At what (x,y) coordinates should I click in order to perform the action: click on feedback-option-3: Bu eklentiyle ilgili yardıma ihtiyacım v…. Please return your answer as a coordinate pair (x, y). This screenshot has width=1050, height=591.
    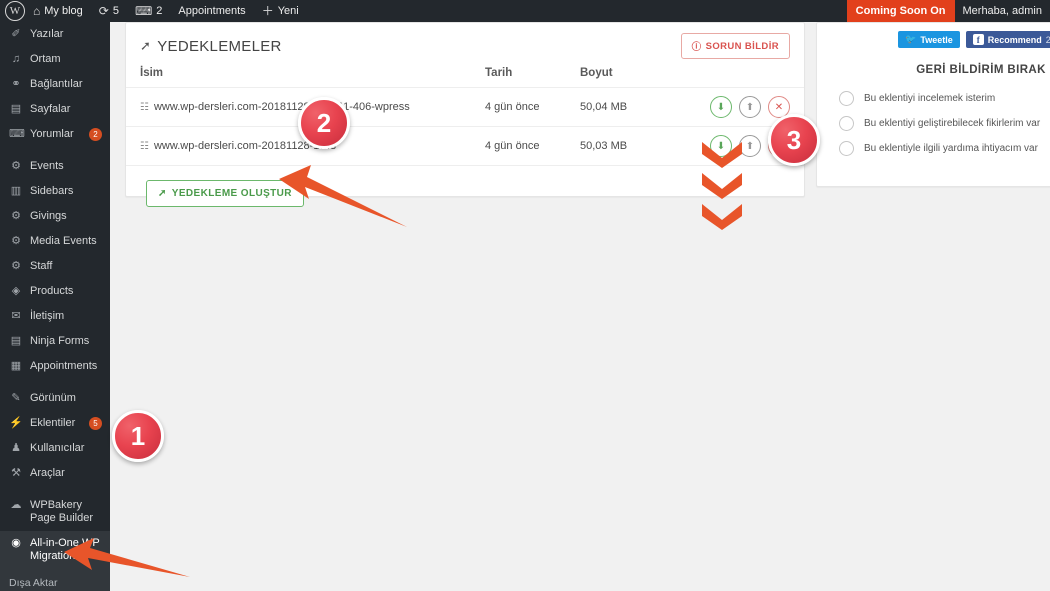
    Looking at the image, I should click on (933, 148).